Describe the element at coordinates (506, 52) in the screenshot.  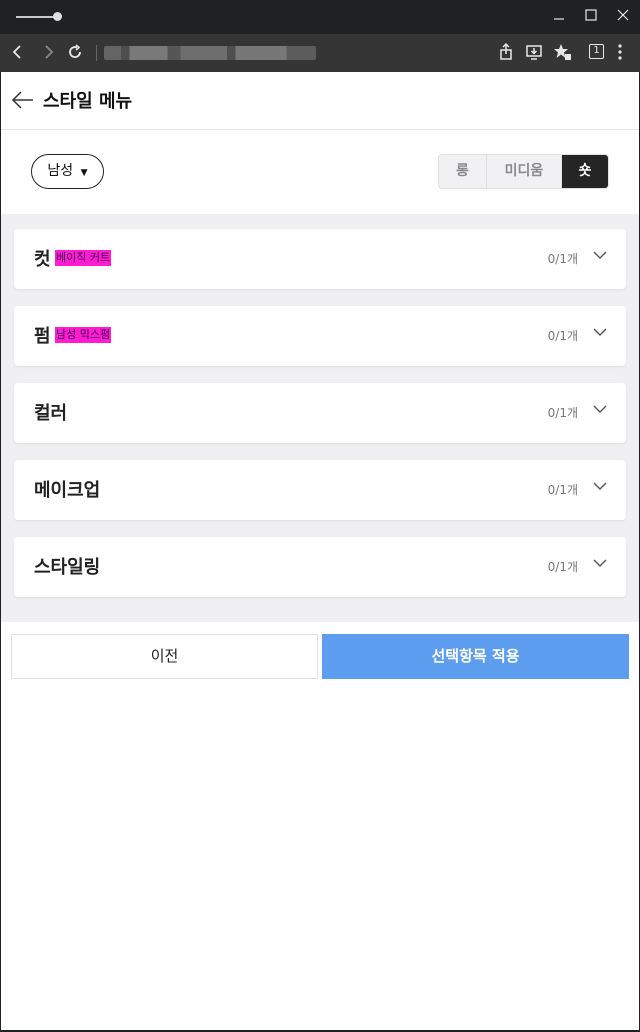
I see `share-icon` at that location.